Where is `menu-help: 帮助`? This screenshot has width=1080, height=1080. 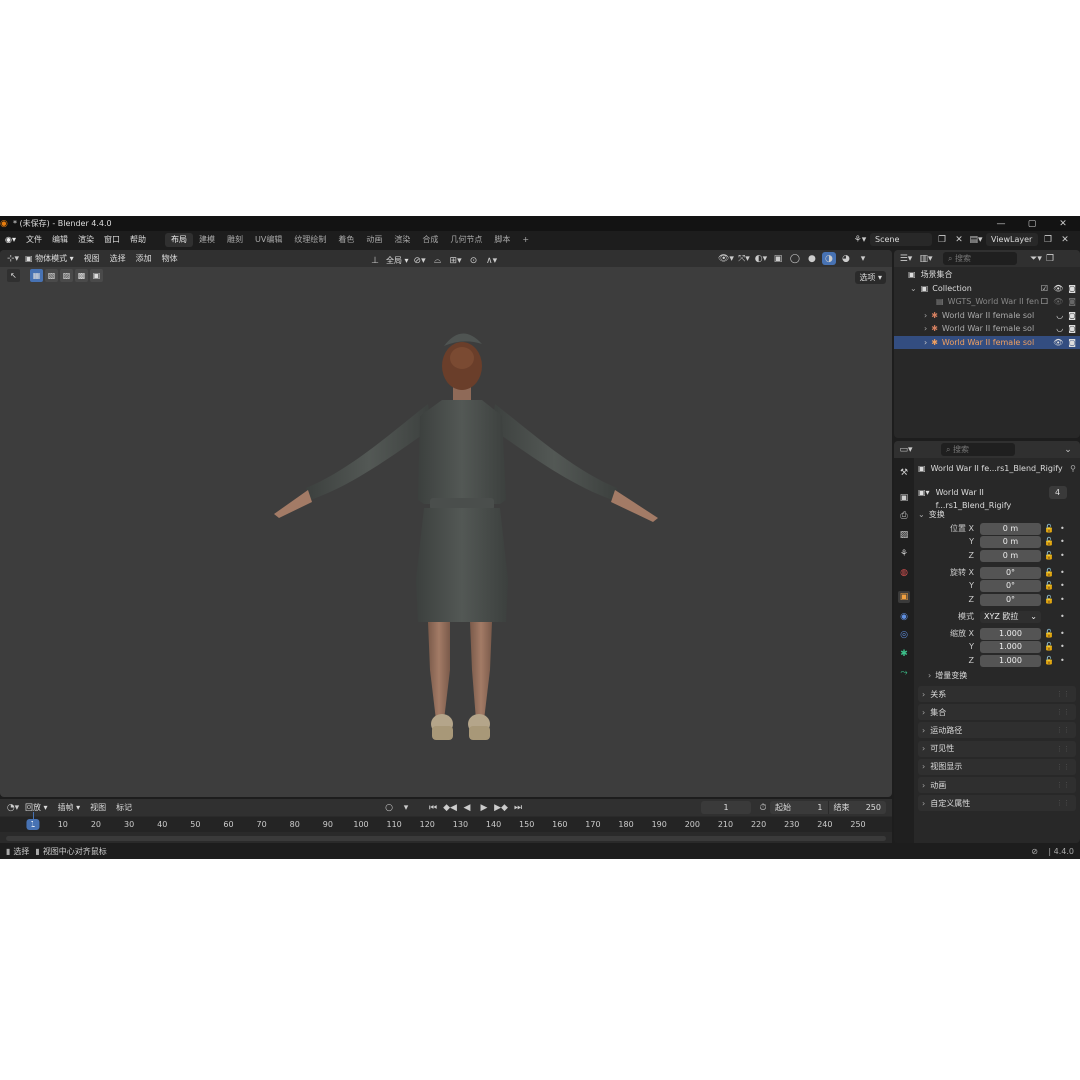
menu-help: 帮助 is located at coordinates (138, 240).